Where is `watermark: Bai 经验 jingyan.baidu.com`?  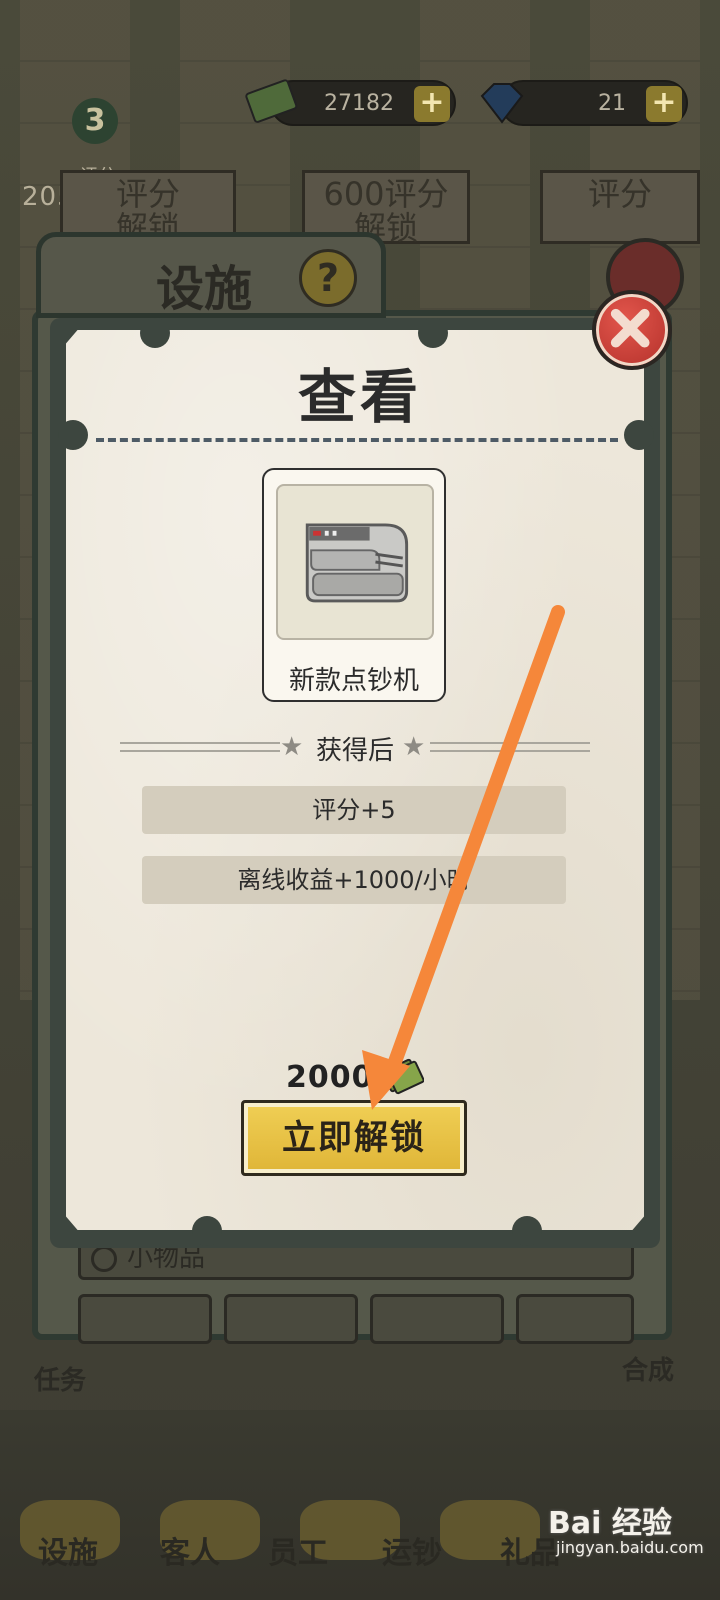
watermark: Bai 经验 jingyan.baidu.com is located at coordinates (626, 1527).